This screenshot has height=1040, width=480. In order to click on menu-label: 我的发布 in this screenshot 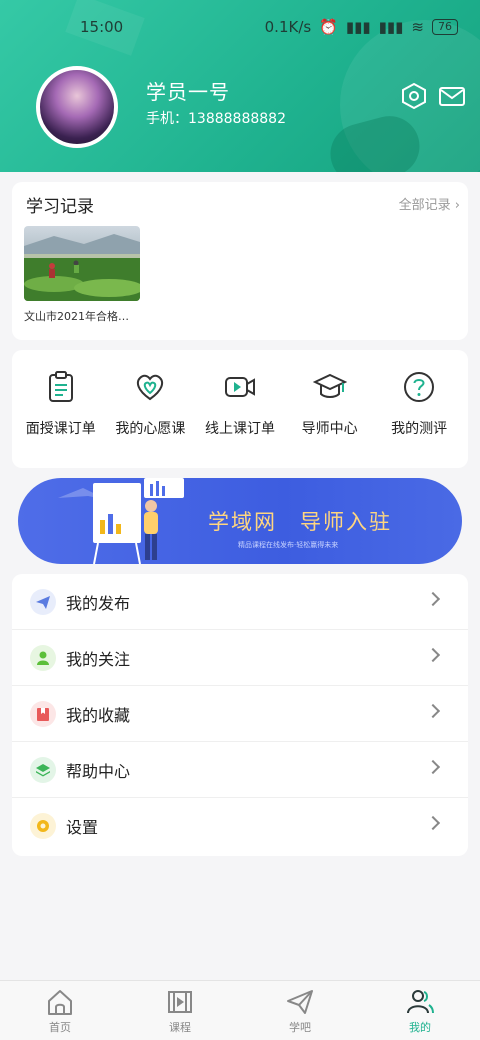, I will do `click(98, 603)`.